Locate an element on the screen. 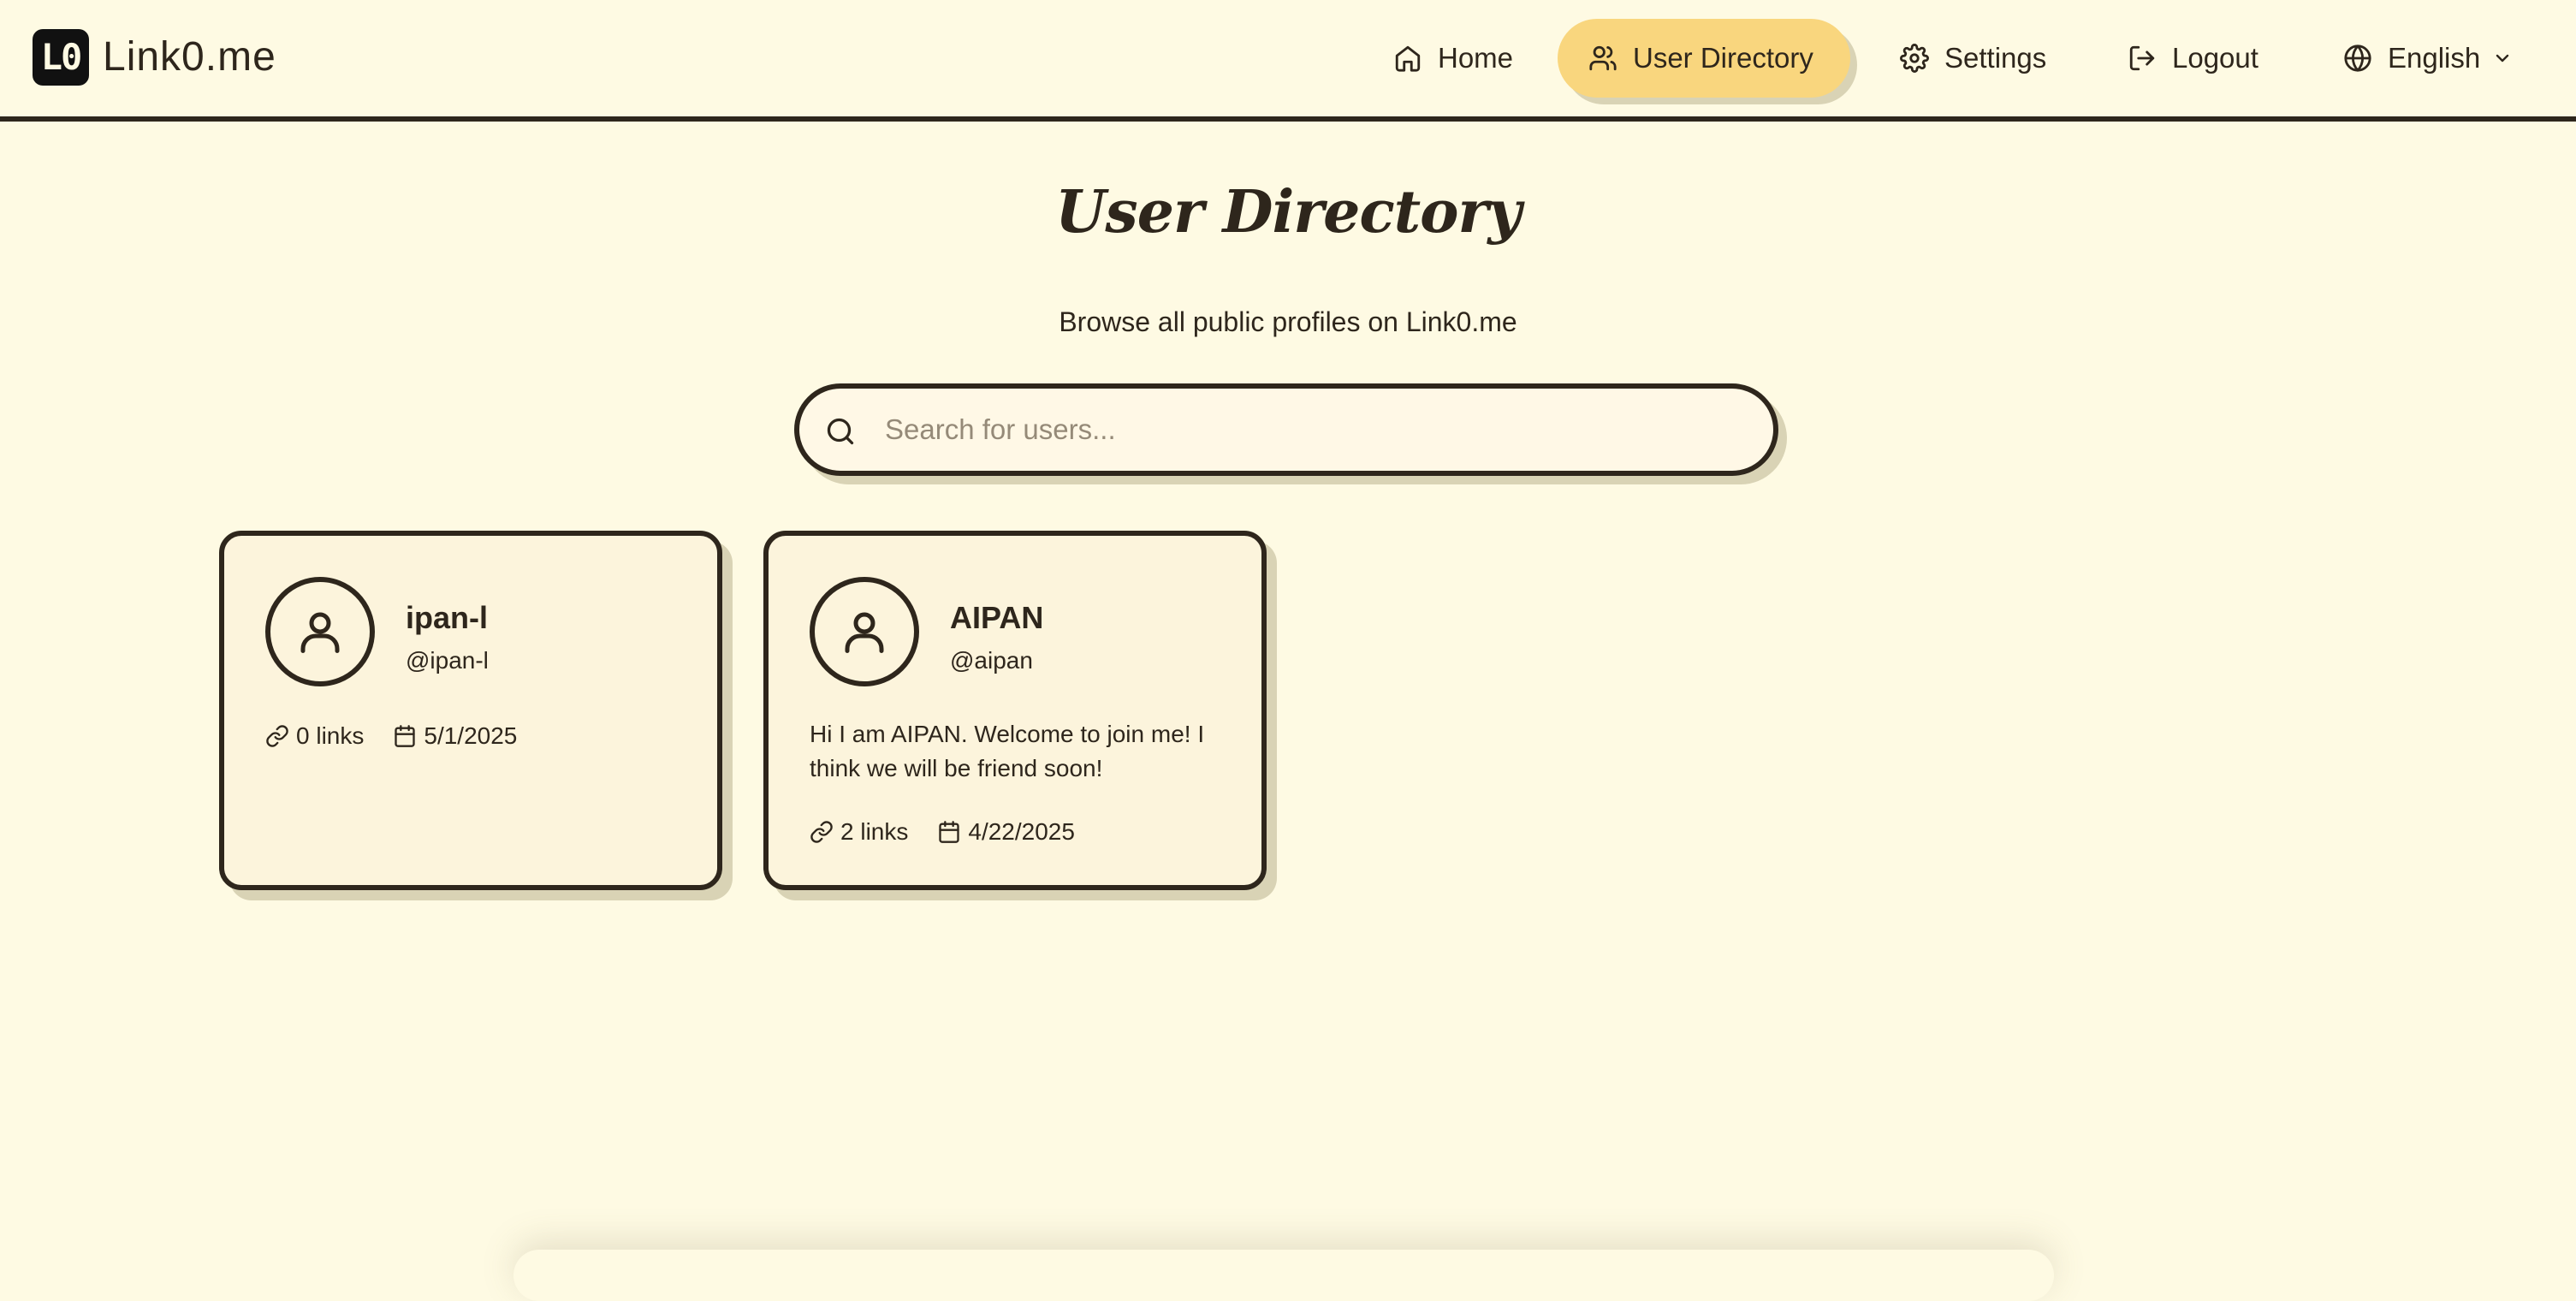 Image resolution: width=2576 pixels, height=1301 pixels. page-title: User Directory is located at coordinates (1288, 212).